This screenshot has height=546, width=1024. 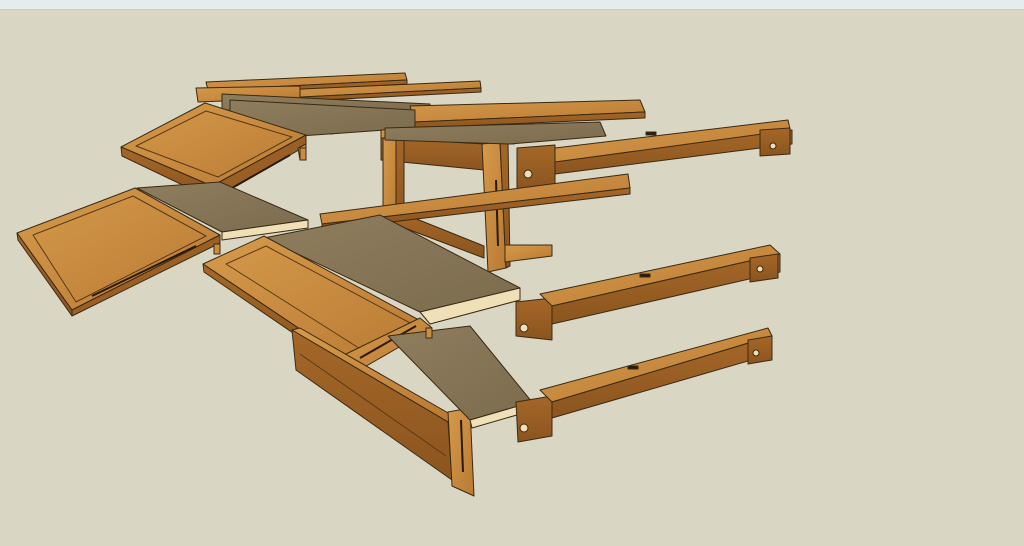 What do you see at coordinates (644, 385) in the screenshot?
I see `lower-foot-rail` at bounding box center [644, 385].